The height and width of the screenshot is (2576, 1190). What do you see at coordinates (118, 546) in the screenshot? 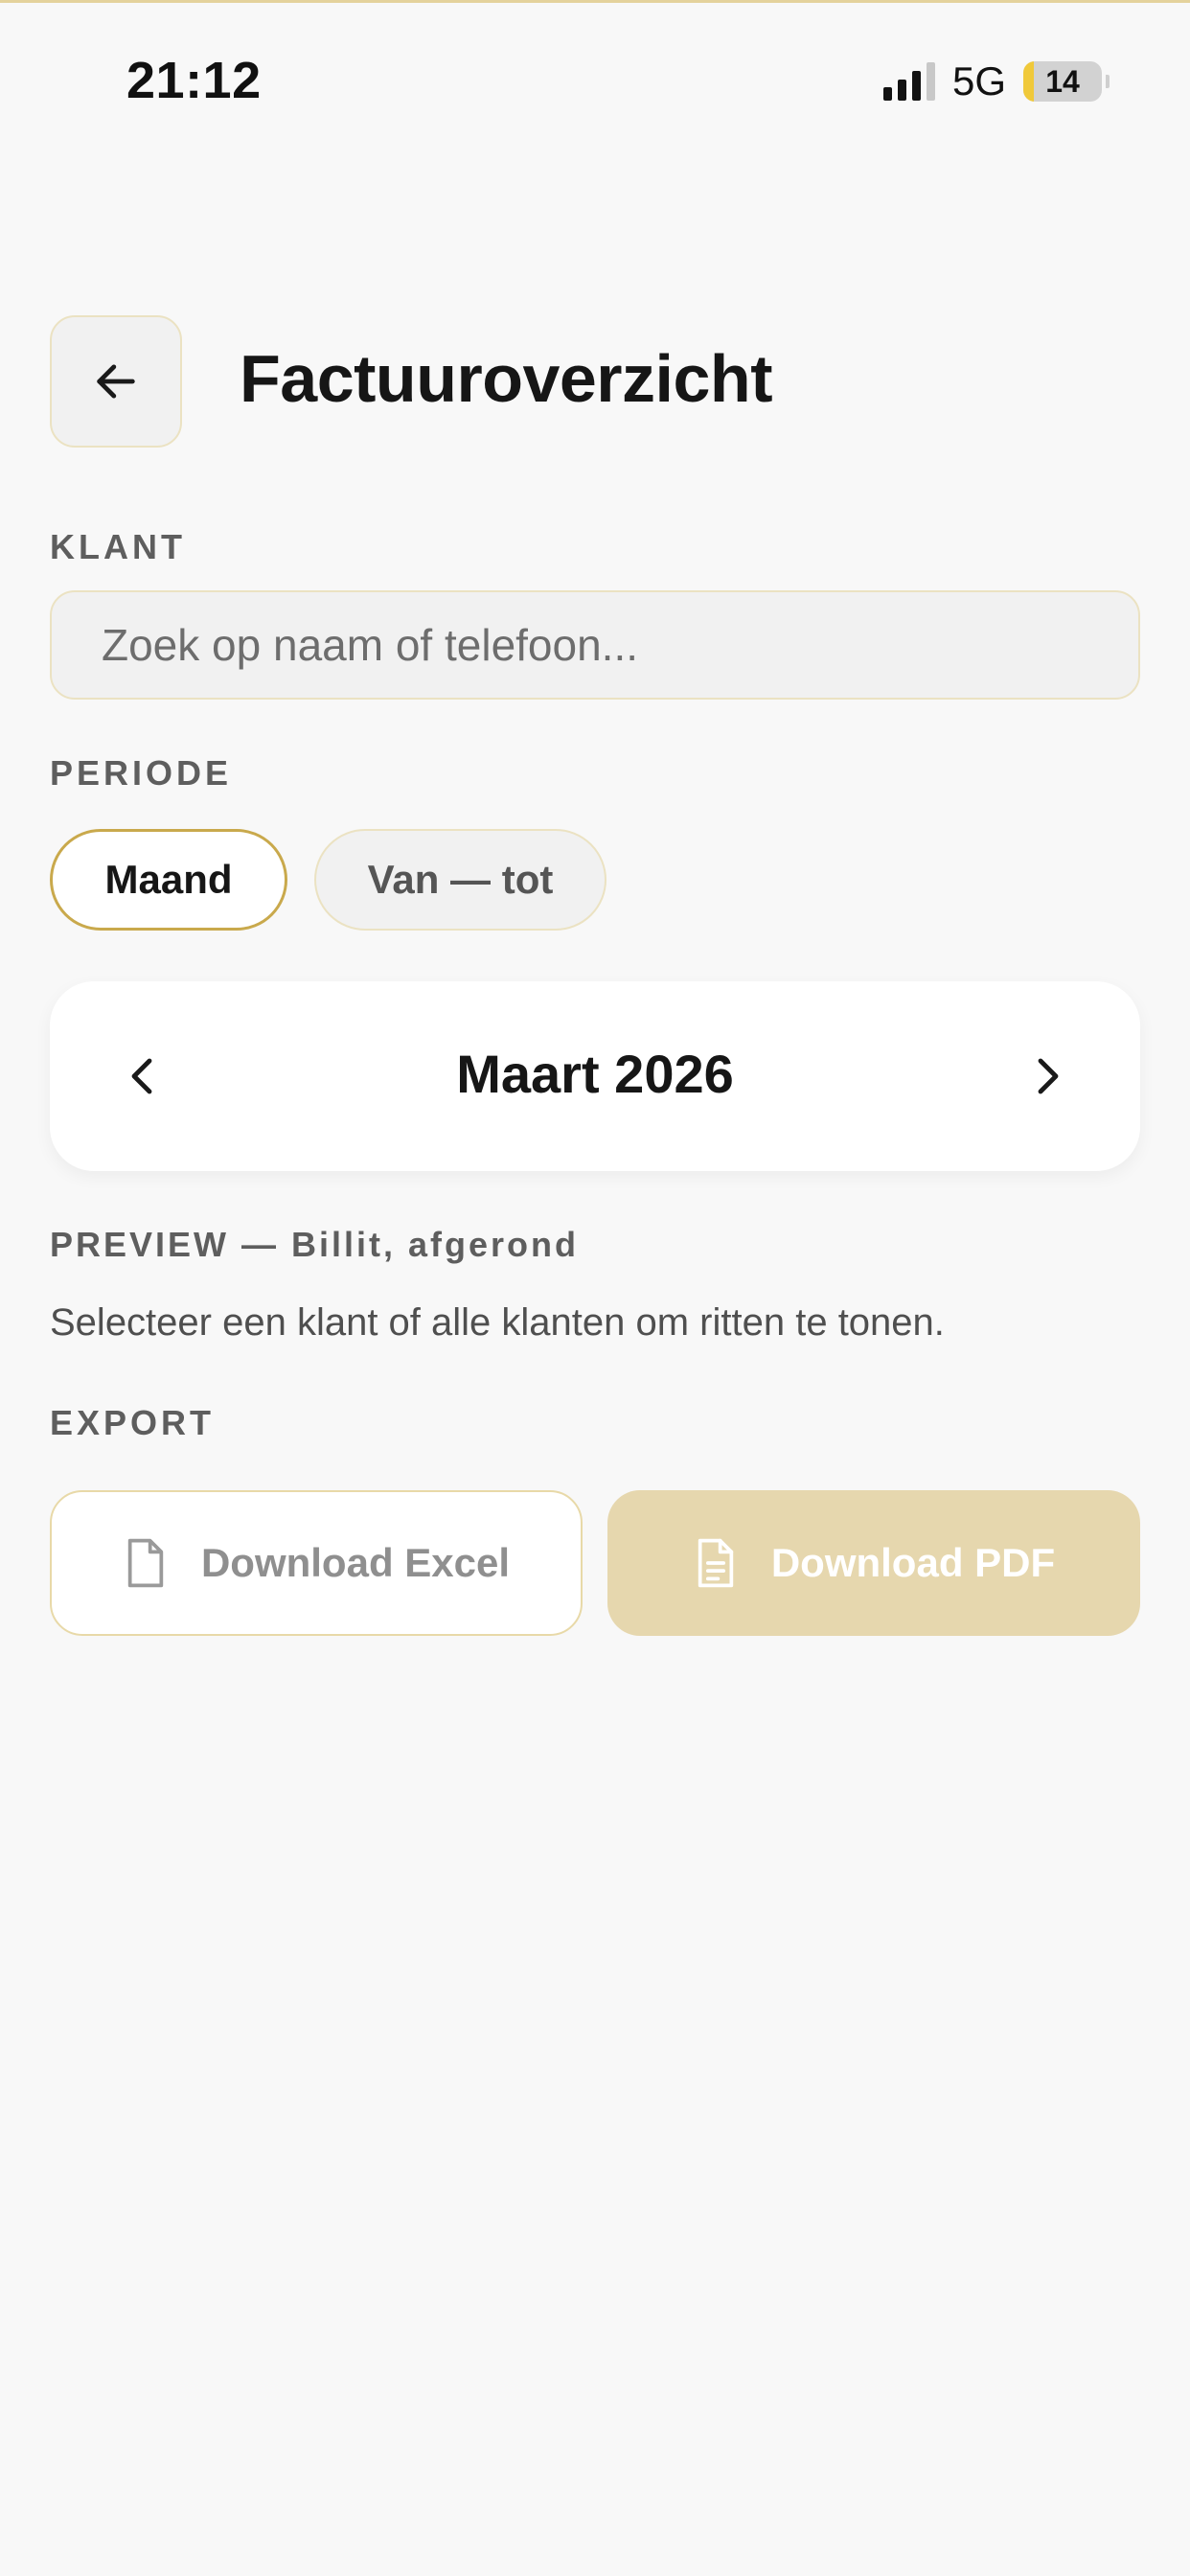
I see `client-section-label: KLANT` at bounding box center [118, 546].